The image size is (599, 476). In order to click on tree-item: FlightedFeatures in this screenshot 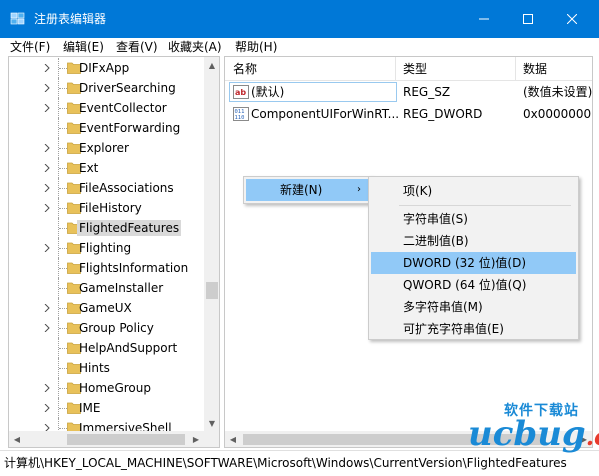, I will do `click(106, 228)`.